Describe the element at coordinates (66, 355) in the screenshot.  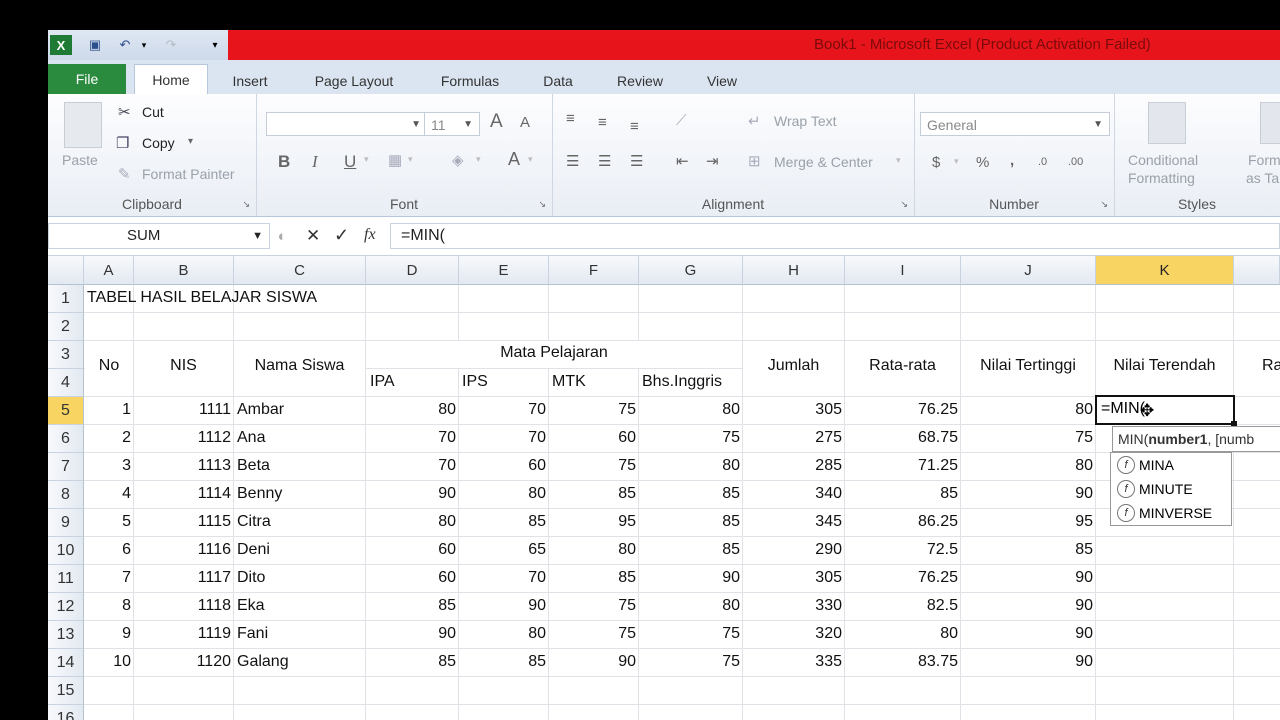
I see `row-header: 3` at that location.